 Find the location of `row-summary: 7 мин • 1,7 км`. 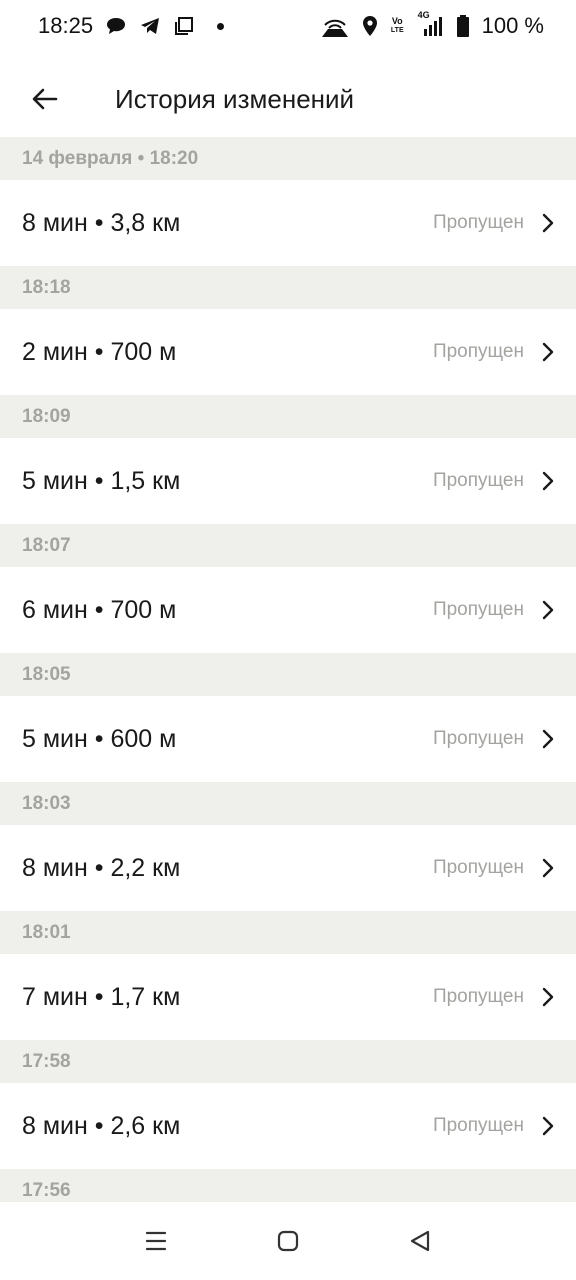

row-summary: 7 мин • 1,7 км is located at coordinates (101, 996).